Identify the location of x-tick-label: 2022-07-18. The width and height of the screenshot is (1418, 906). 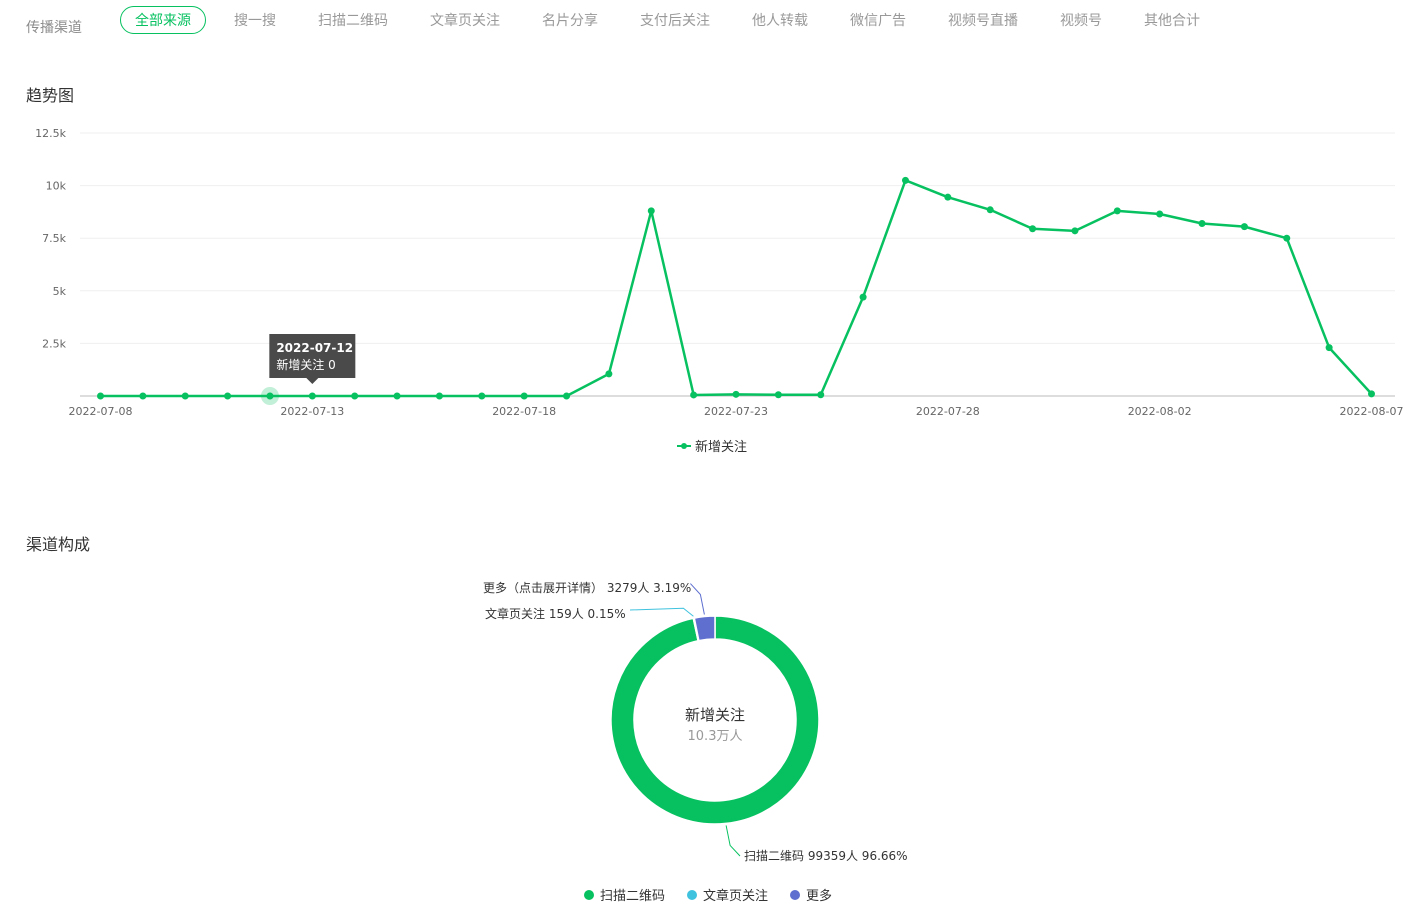
(524, 411).